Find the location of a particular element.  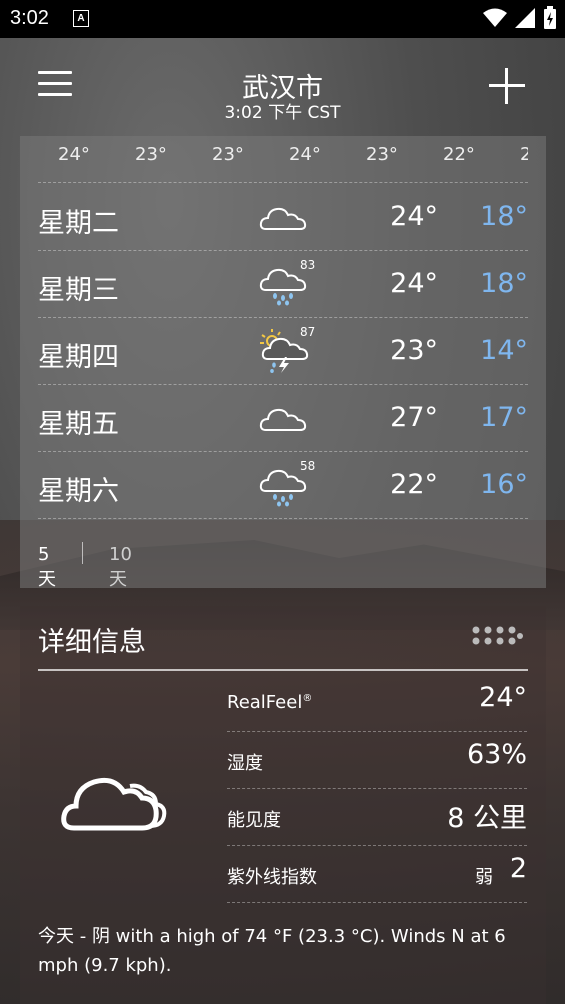

realfeel-row: RealFeel® 24° is located at coordinates (377, 703).